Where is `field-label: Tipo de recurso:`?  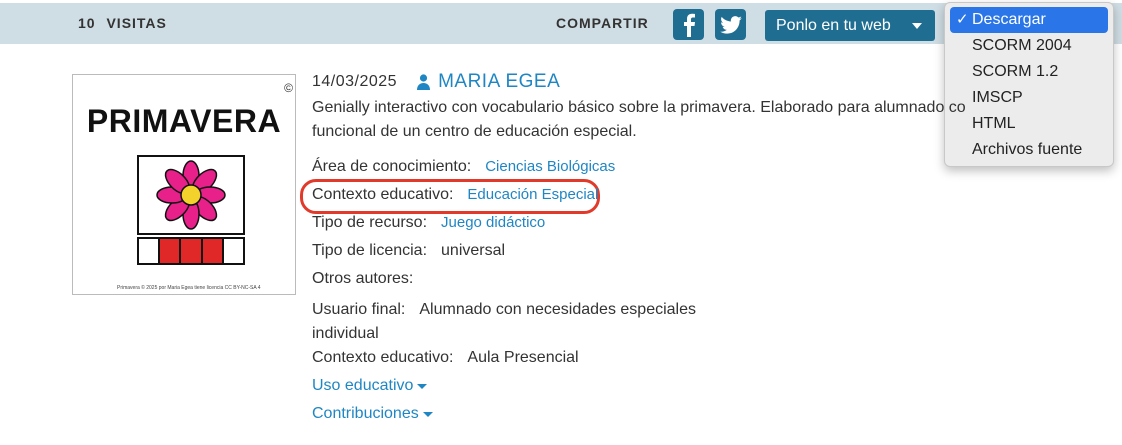
field-label: Tipo de recurso: is located at coordinates (370, 222).